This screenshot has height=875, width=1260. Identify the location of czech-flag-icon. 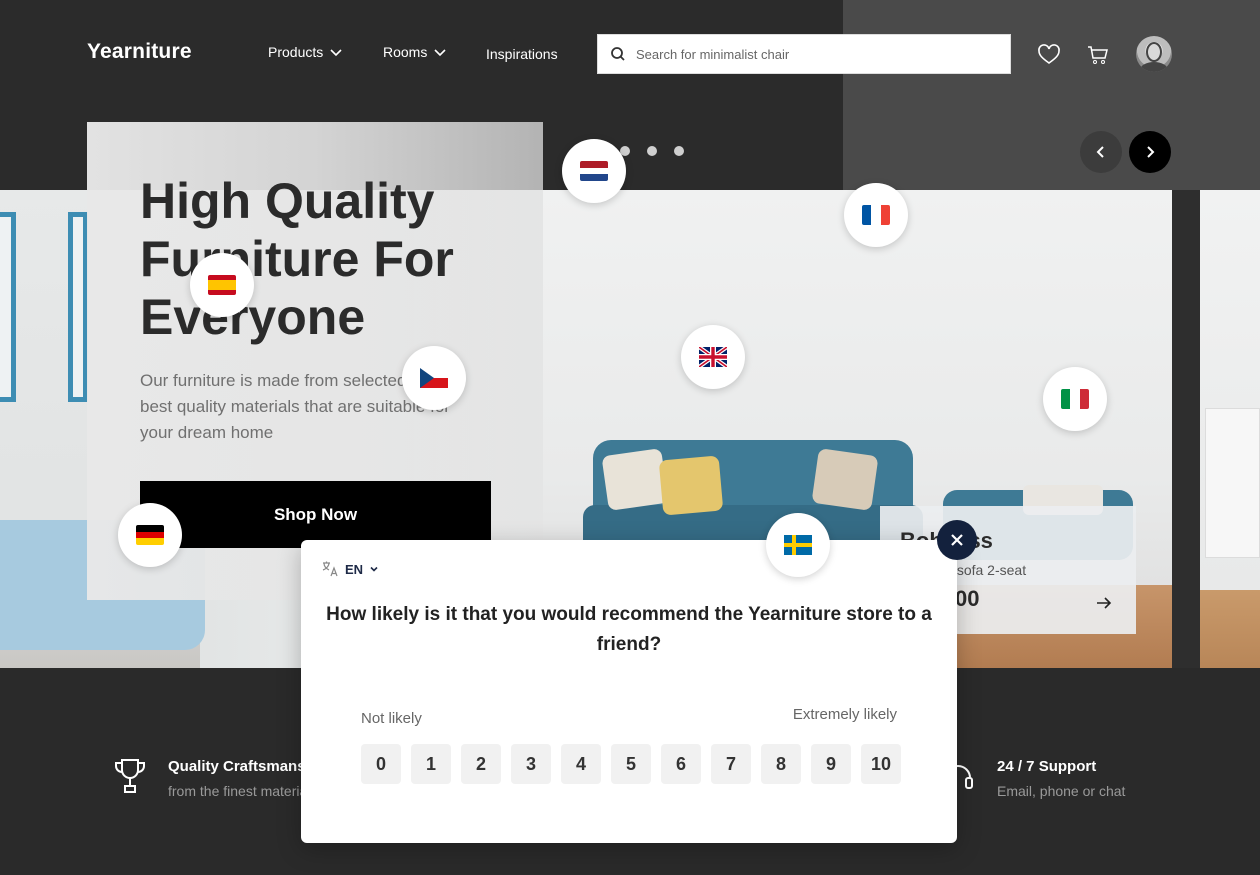
(434, 378).